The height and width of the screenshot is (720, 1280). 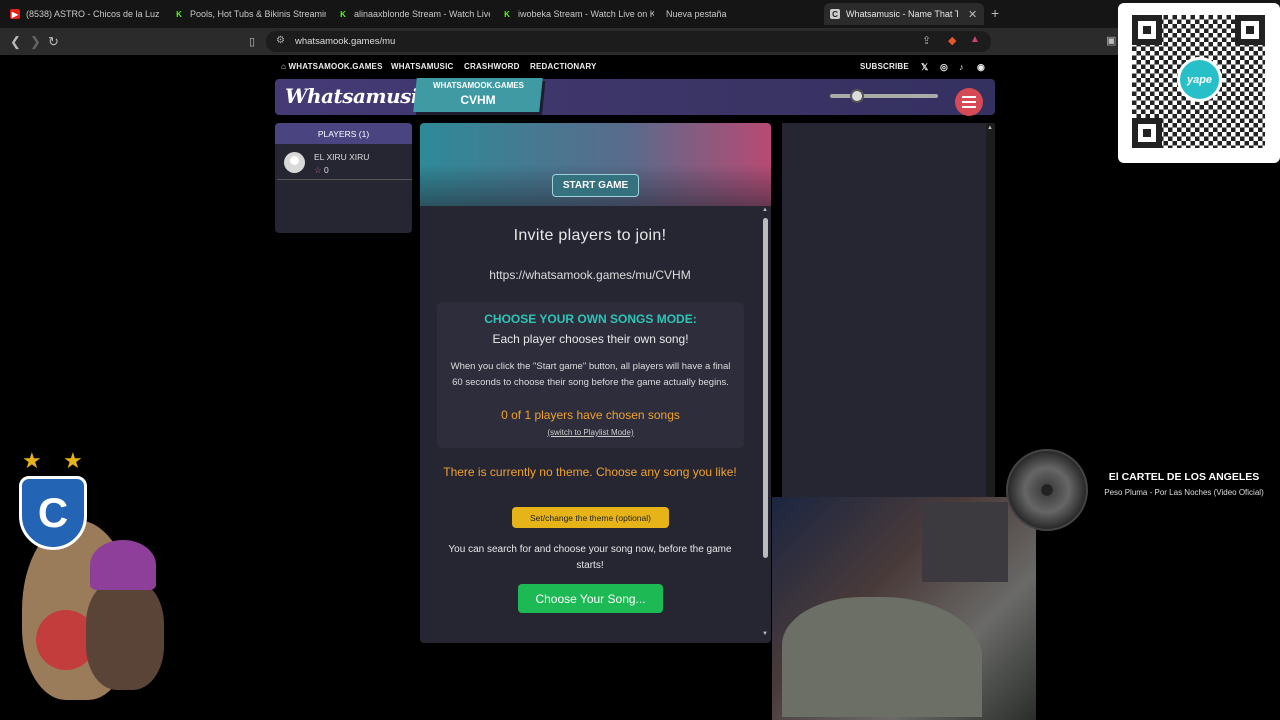 I want to click on nav-whatsamusic: WHATSAMUSIC, so click(x=422, y=66).